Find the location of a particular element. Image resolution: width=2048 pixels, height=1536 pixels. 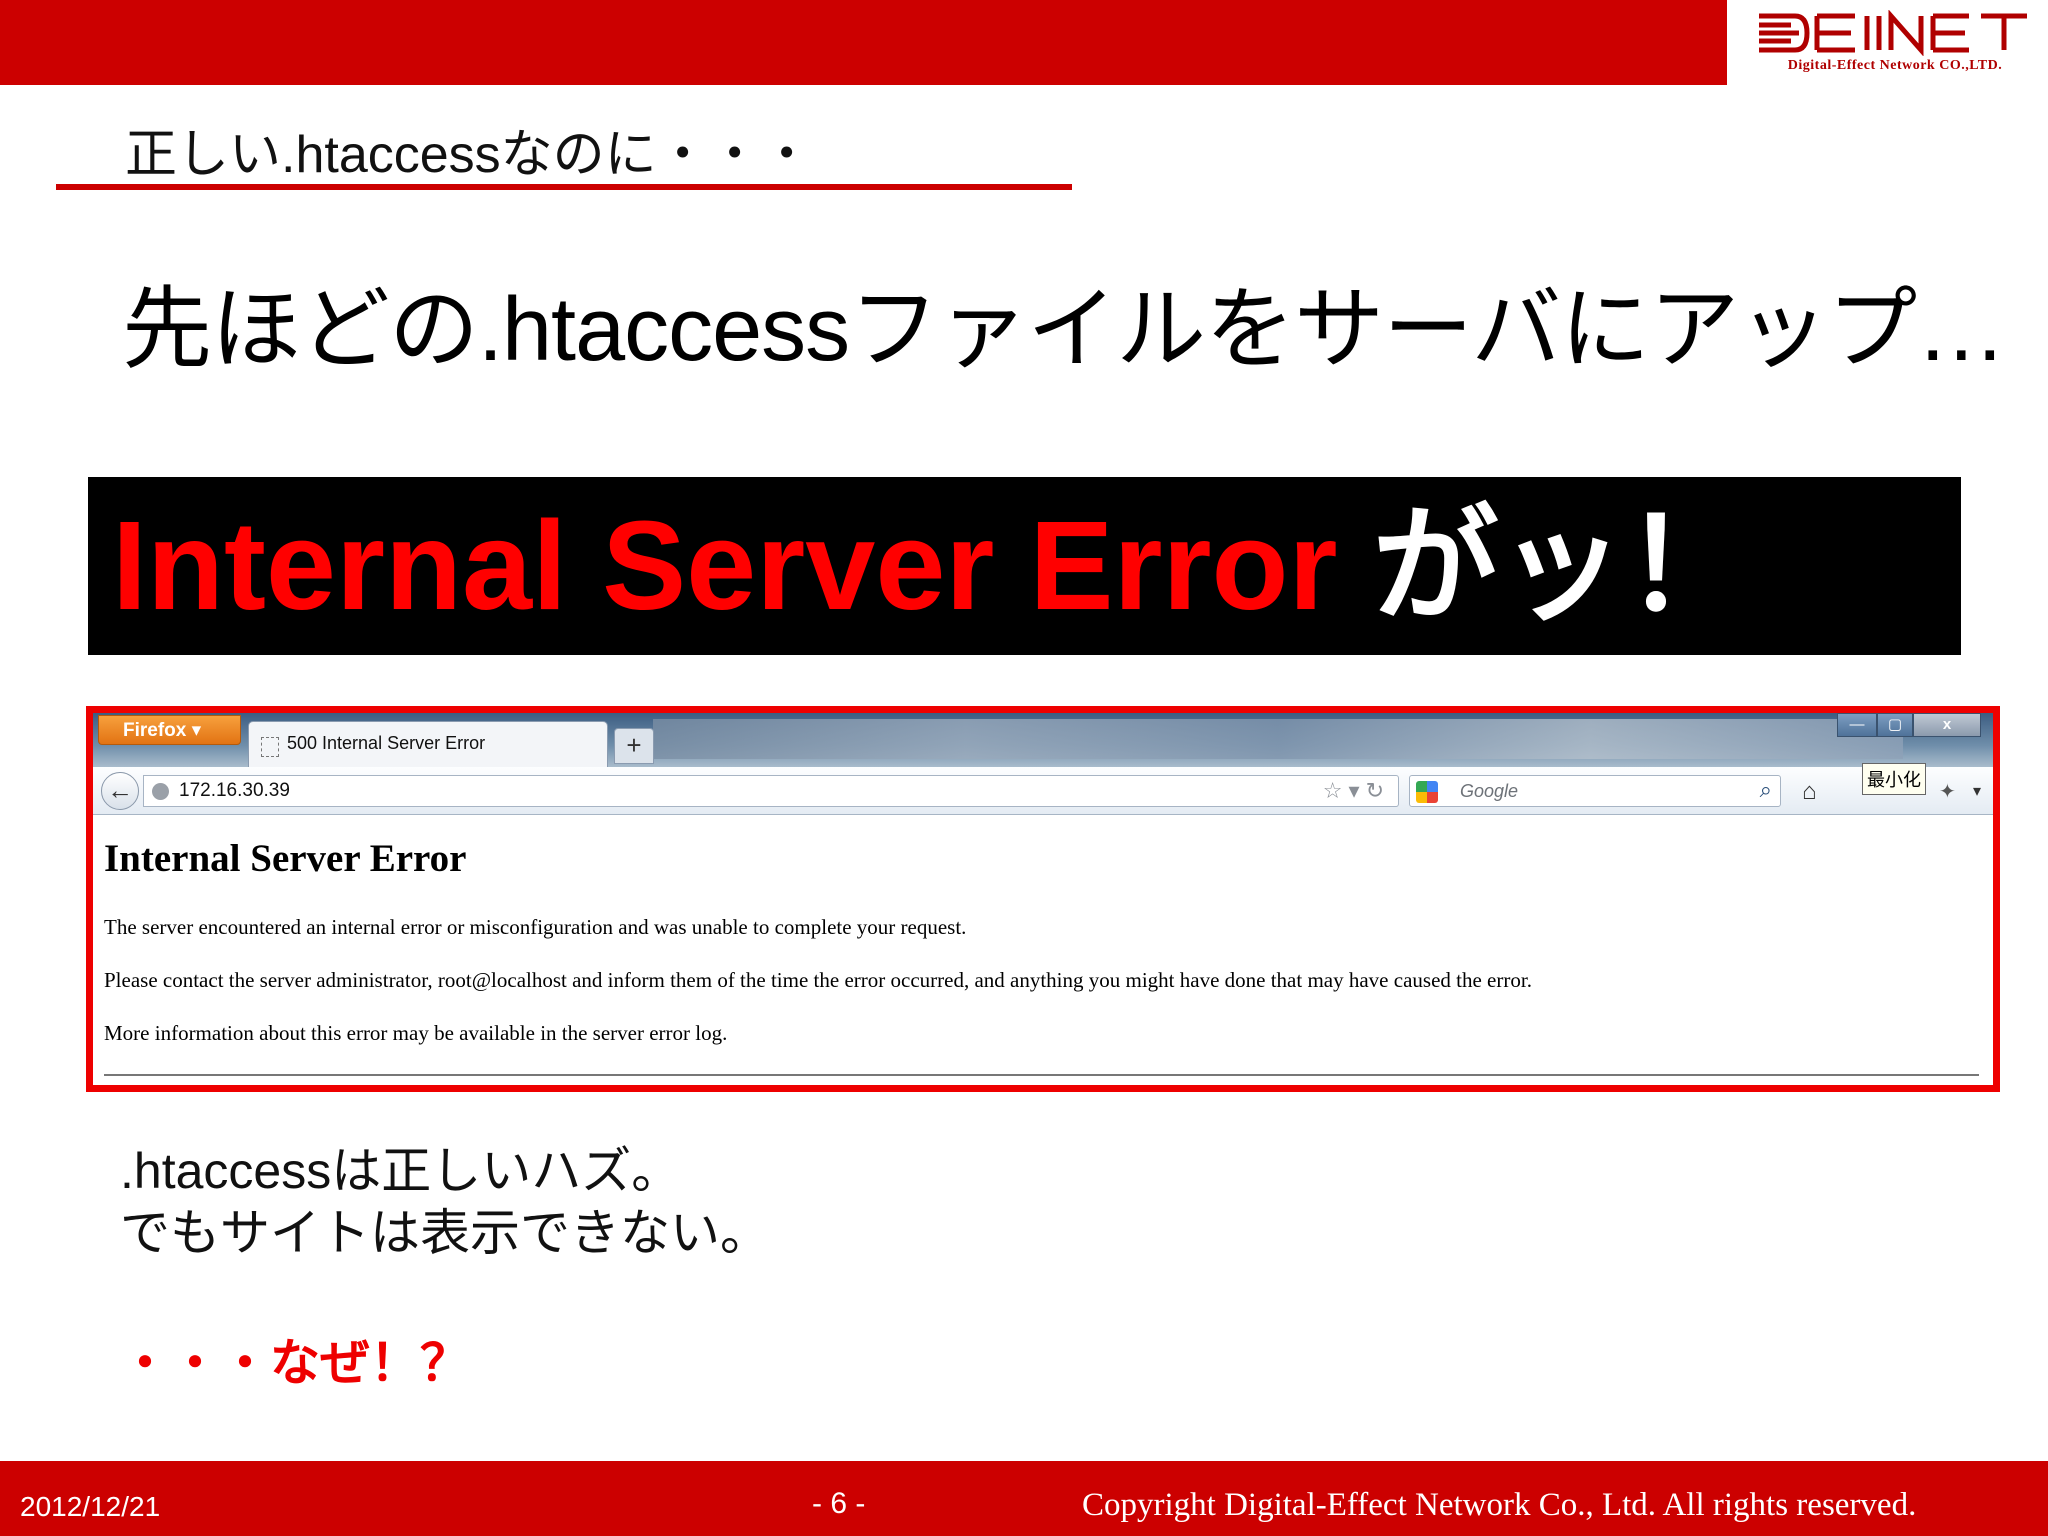

url-bar-icons: ☆▾↻ is located at coordinates (1356, 791).